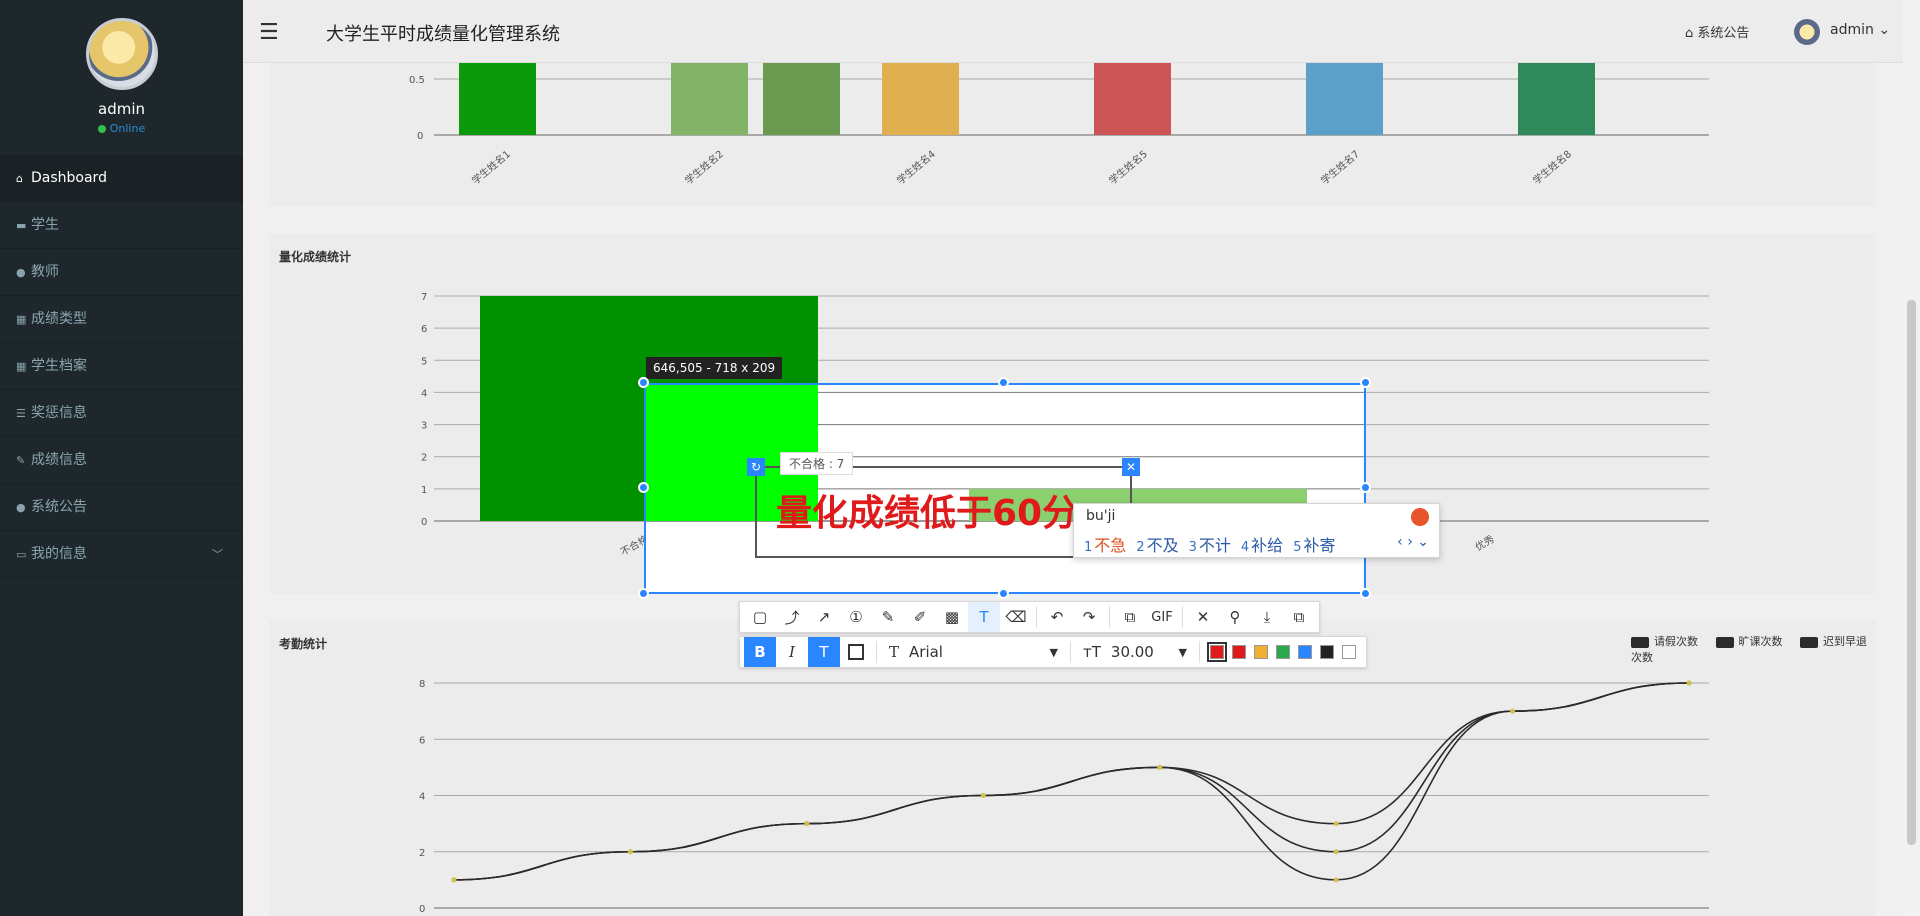  What do you see at coordinates (1203, 617) in the screenshot?
I see `close-icon: ✕` at bounding box center [1203, 617].